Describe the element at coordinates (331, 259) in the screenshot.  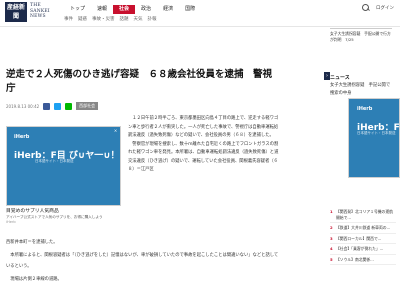
I see `rank-number: 5` at that location.